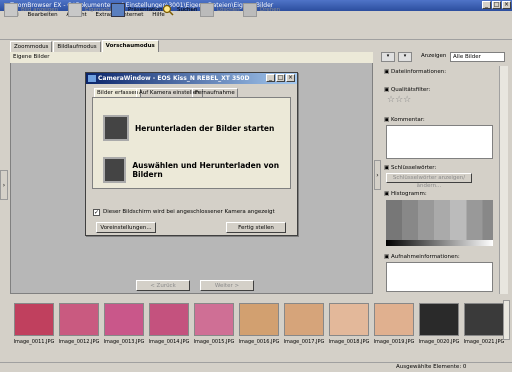 The image size is (512, 372). I want to click on histogram-display, so click(439, 220).